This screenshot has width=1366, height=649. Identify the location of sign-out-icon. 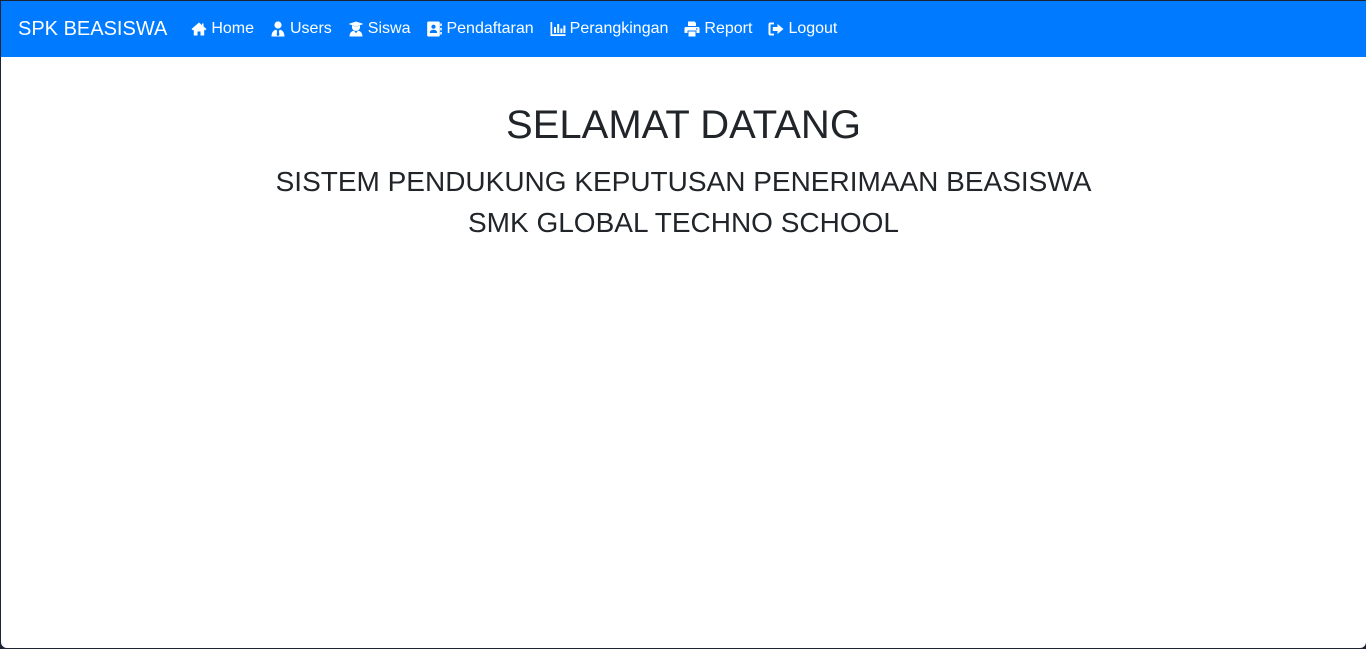
(776, 29).